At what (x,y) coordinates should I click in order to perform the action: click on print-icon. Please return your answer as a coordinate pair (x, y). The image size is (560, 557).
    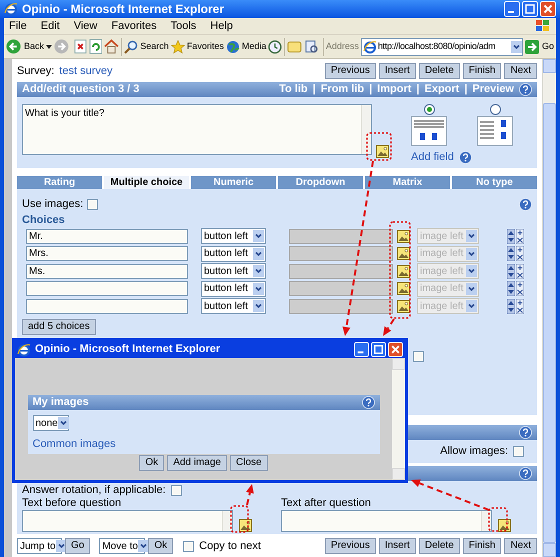
    Looking at the image, I should click on (311, 47).